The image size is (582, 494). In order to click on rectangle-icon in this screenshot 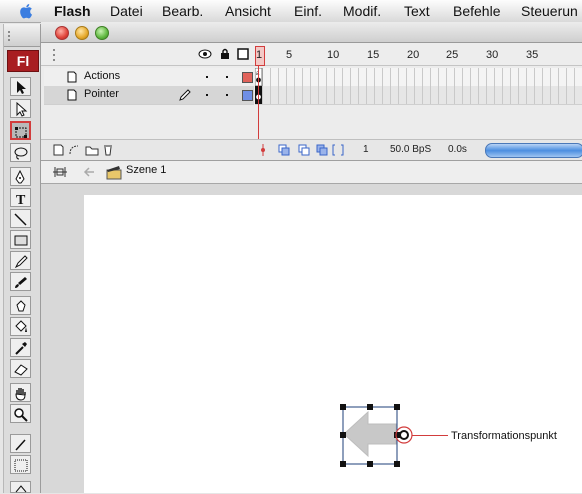, I will do `click(21, 240)`.